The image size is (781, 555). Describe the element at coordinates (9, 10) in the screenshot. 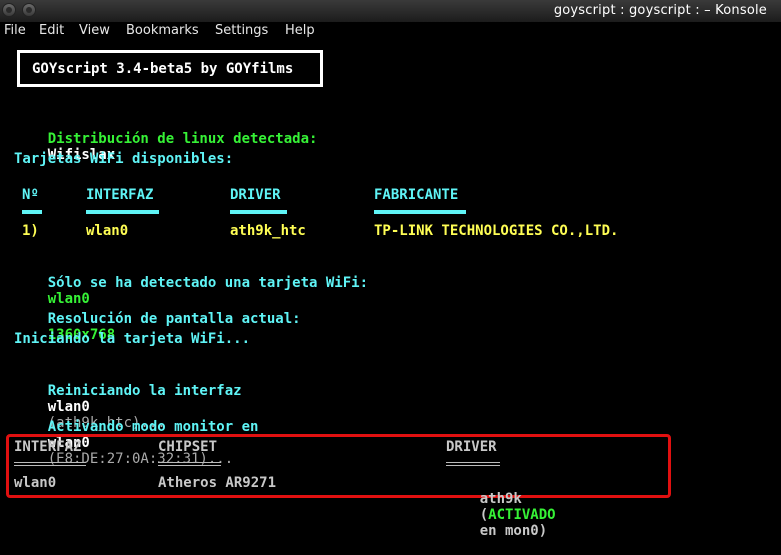

I see `window-menu-icon` at that location.